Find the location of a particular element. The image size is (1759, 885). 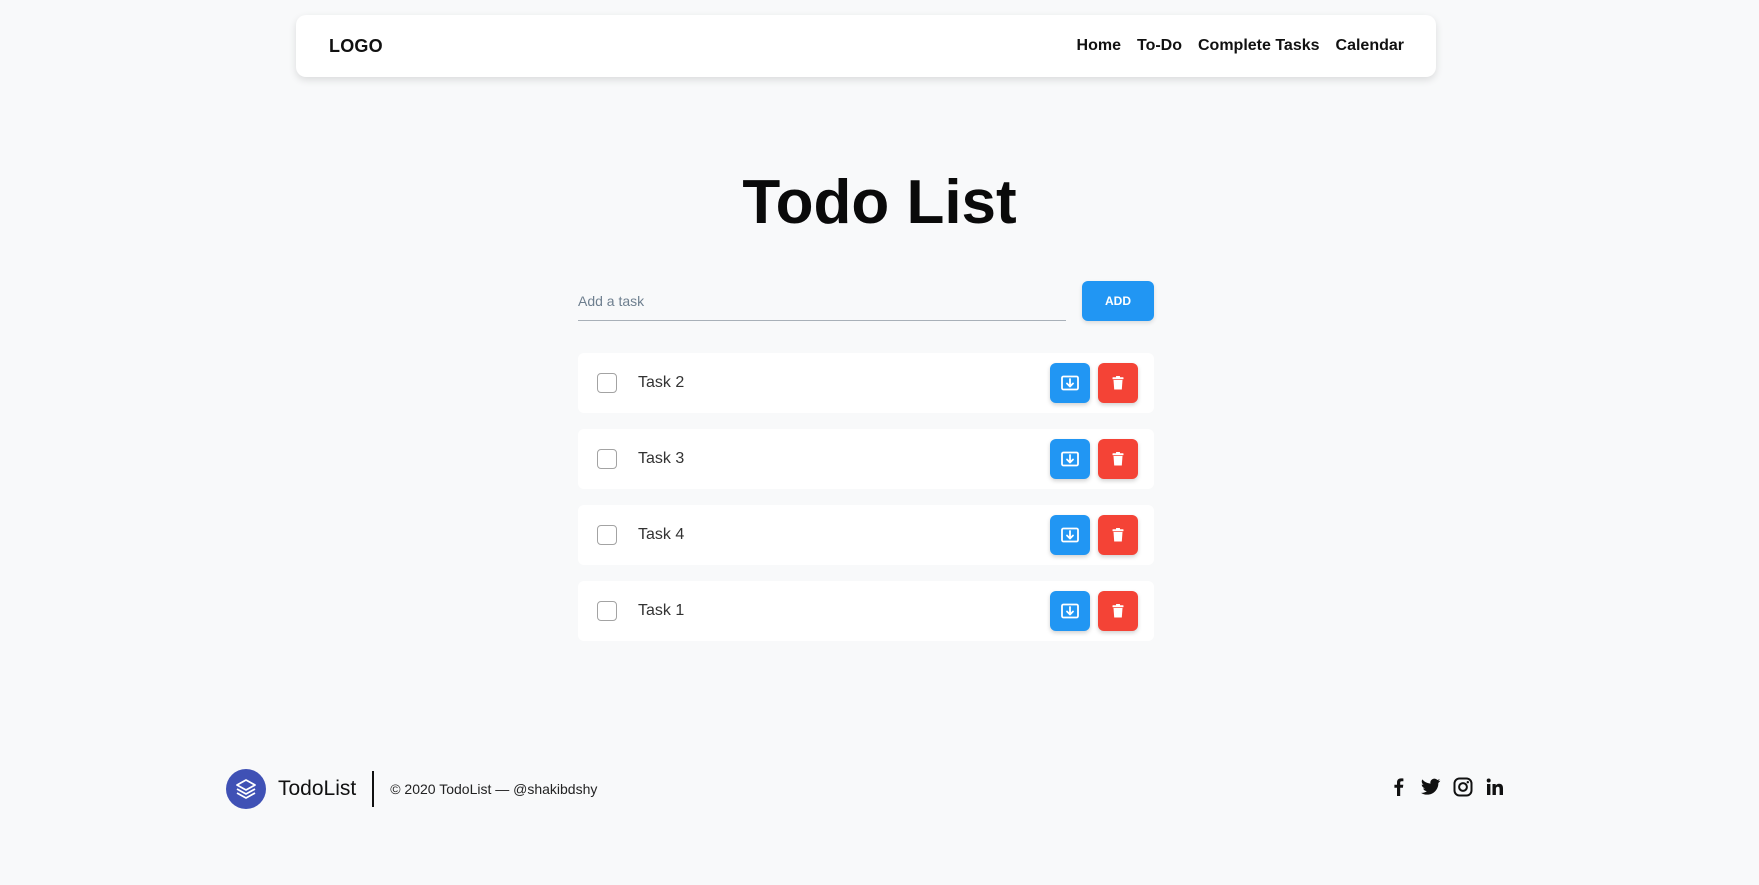

nav-links: Home To-Do Complete Tasks Calendar is located at coordinates (1240, 46).